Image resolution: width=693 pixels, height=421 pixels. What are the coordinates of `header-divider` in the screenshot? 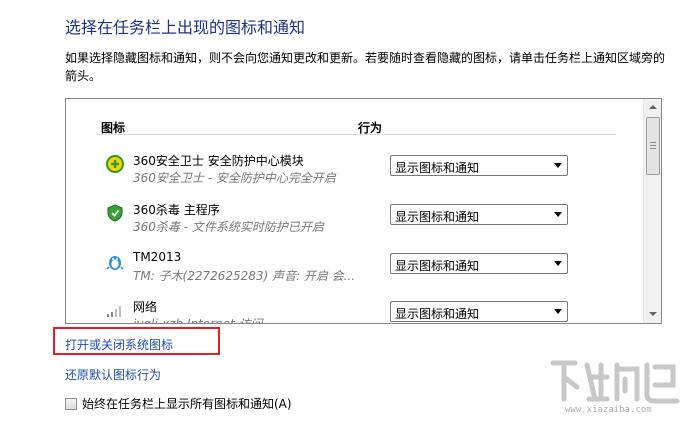 It's located at (356, 134).